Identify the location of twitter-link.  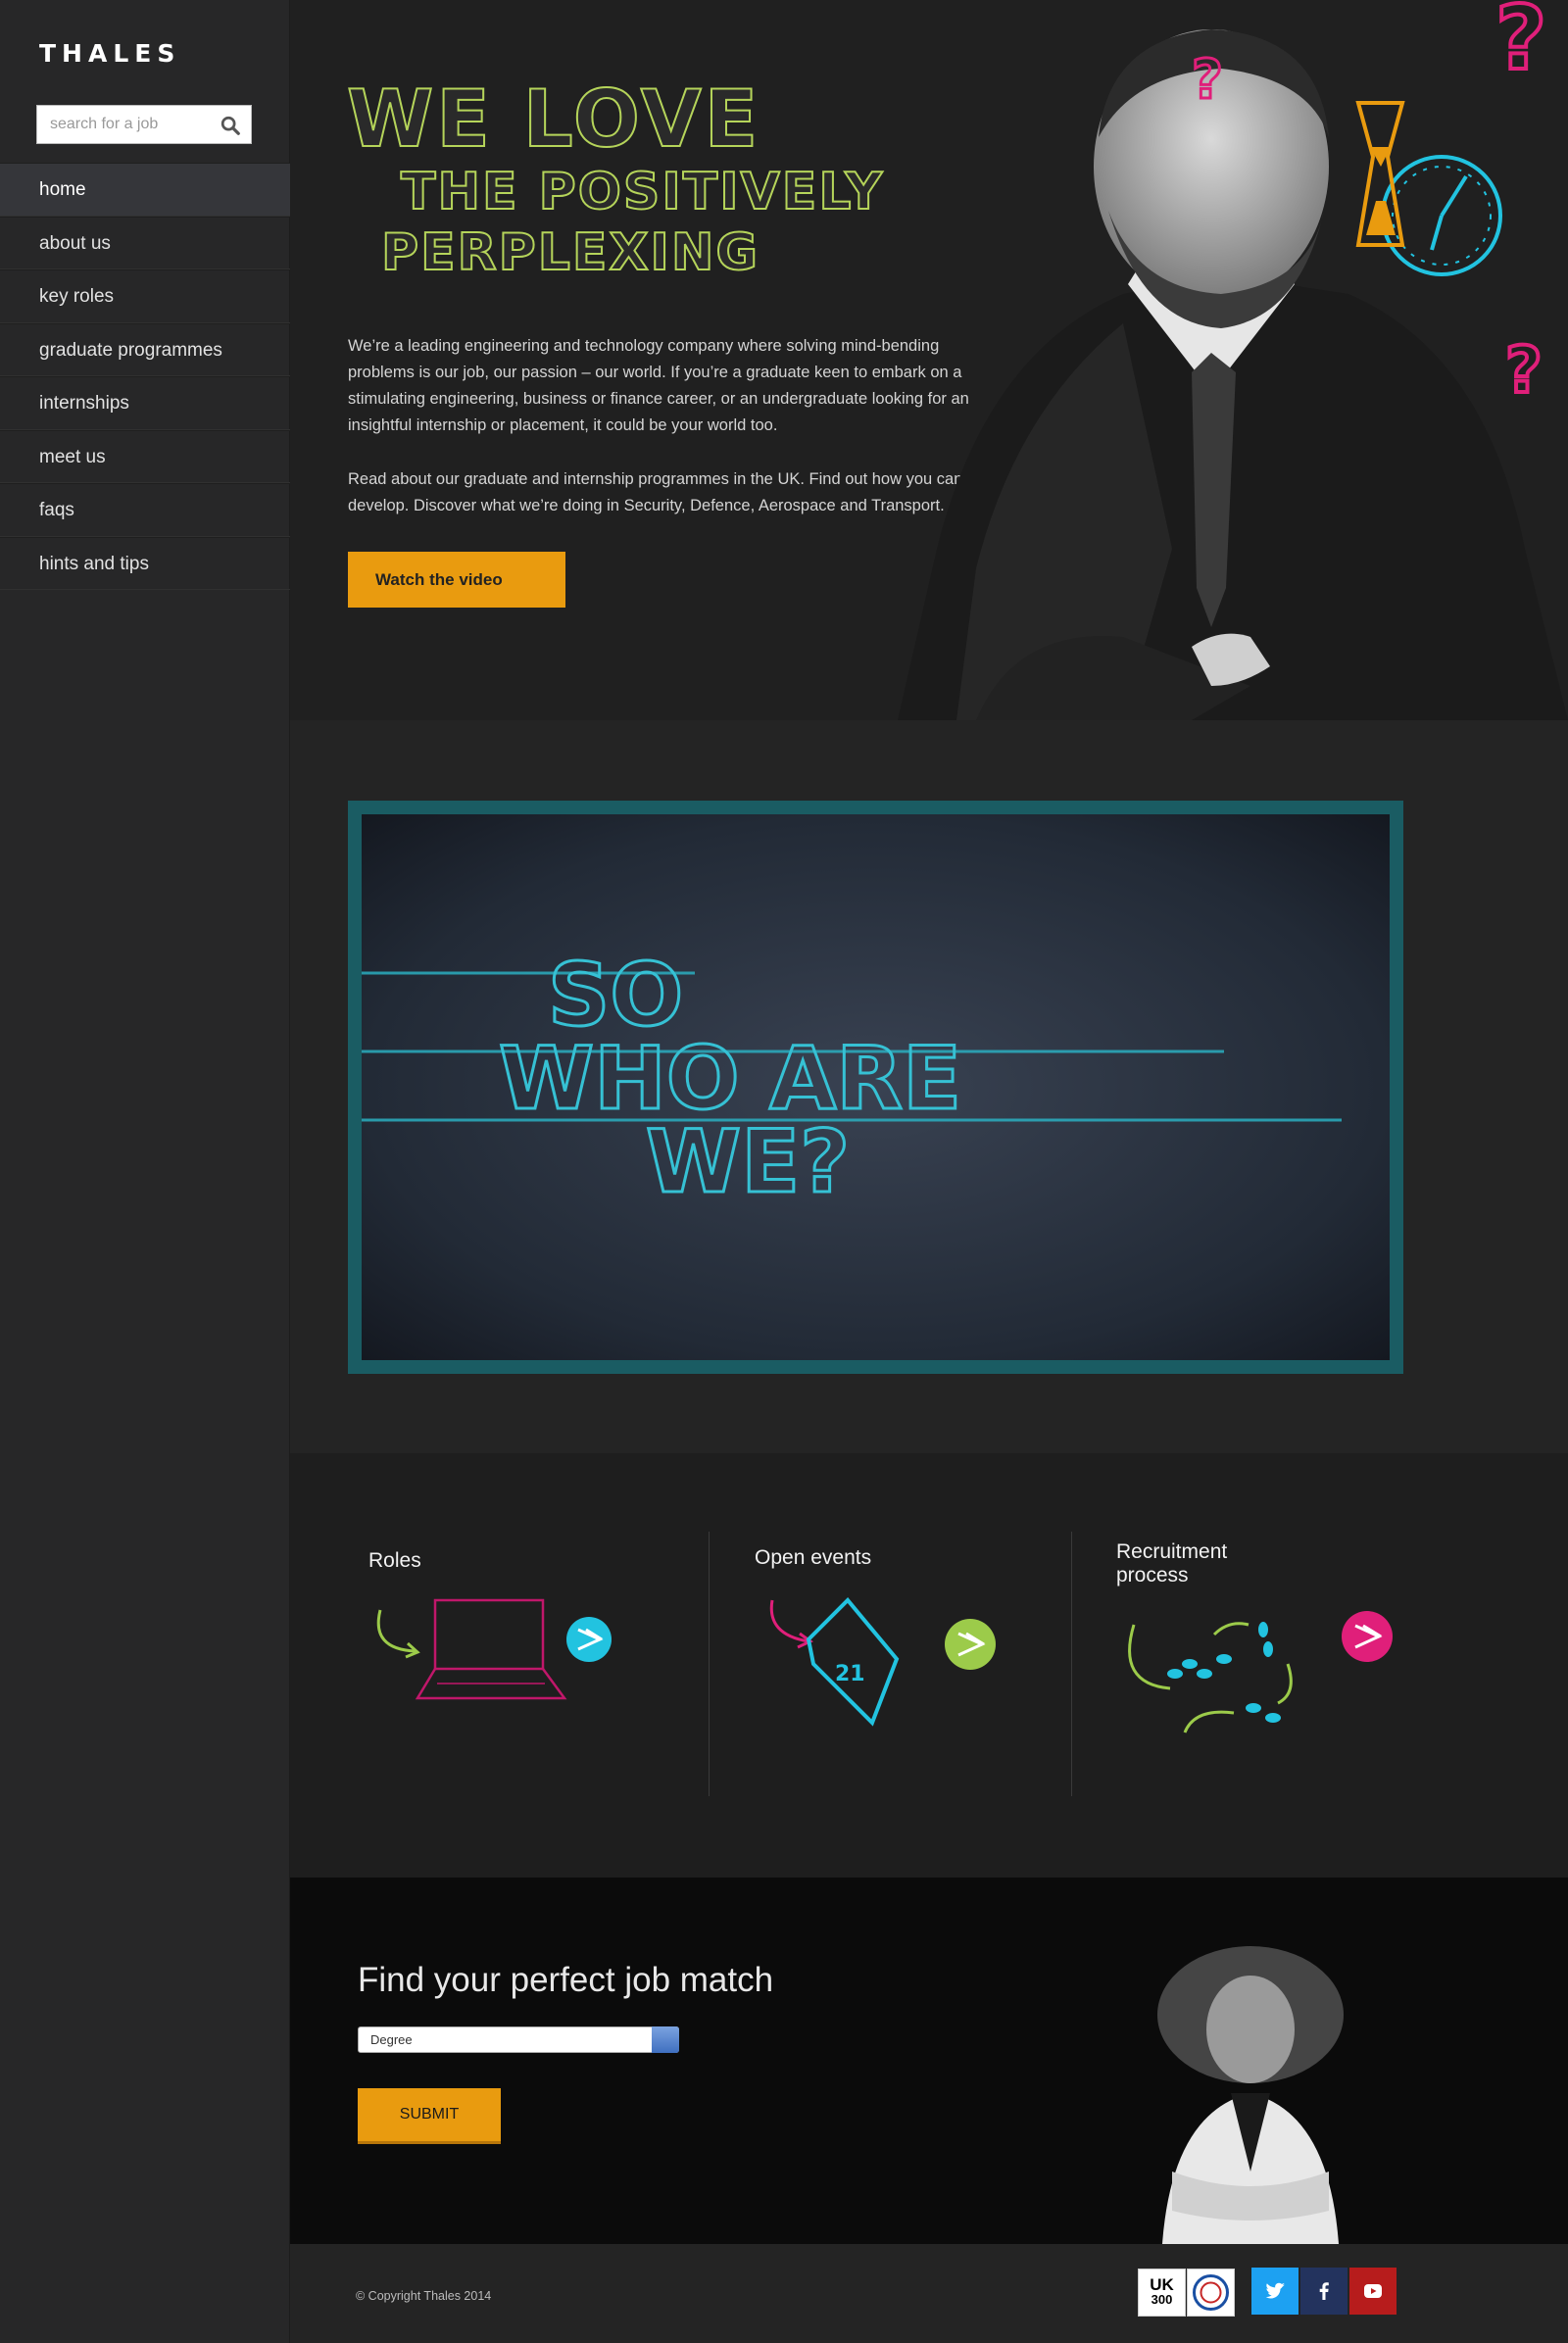
(1274, 2291).